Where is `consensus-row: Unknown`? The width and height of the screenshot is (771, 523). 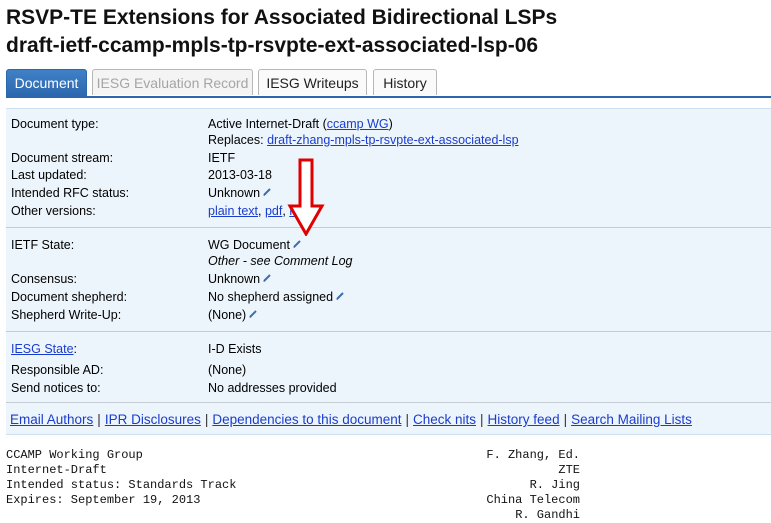
consensus-row: Unknown is located at coordinates (240, 279).